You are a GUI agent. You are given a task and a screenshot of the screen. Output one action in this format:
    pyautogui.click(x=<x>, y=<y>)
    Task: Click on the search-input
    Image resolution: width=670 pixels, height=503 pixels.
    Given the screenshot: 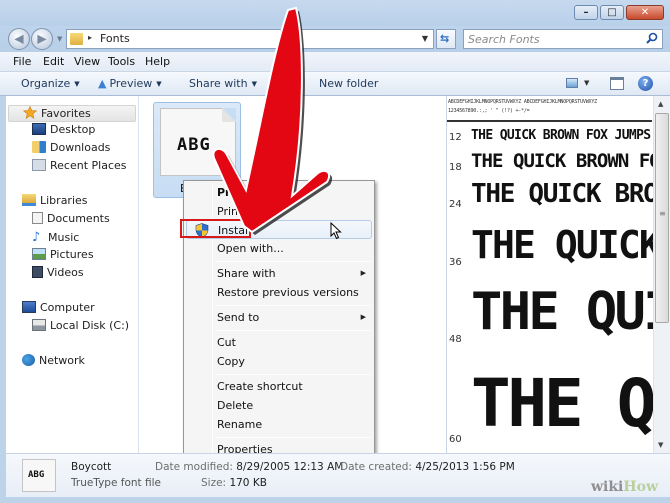 What is the action you would take?
    pyautogui.click(x=553, y=39)
    